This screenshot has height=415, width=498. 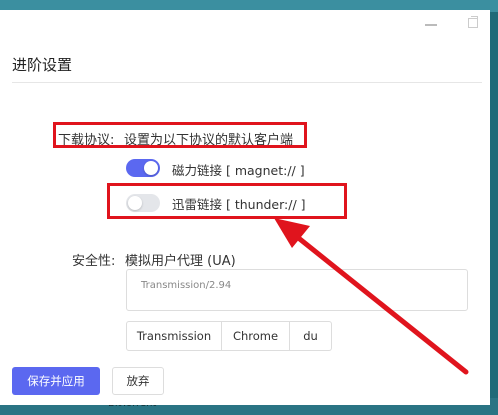 I want to click on annotation-arrow, so click(x=371, y=296).